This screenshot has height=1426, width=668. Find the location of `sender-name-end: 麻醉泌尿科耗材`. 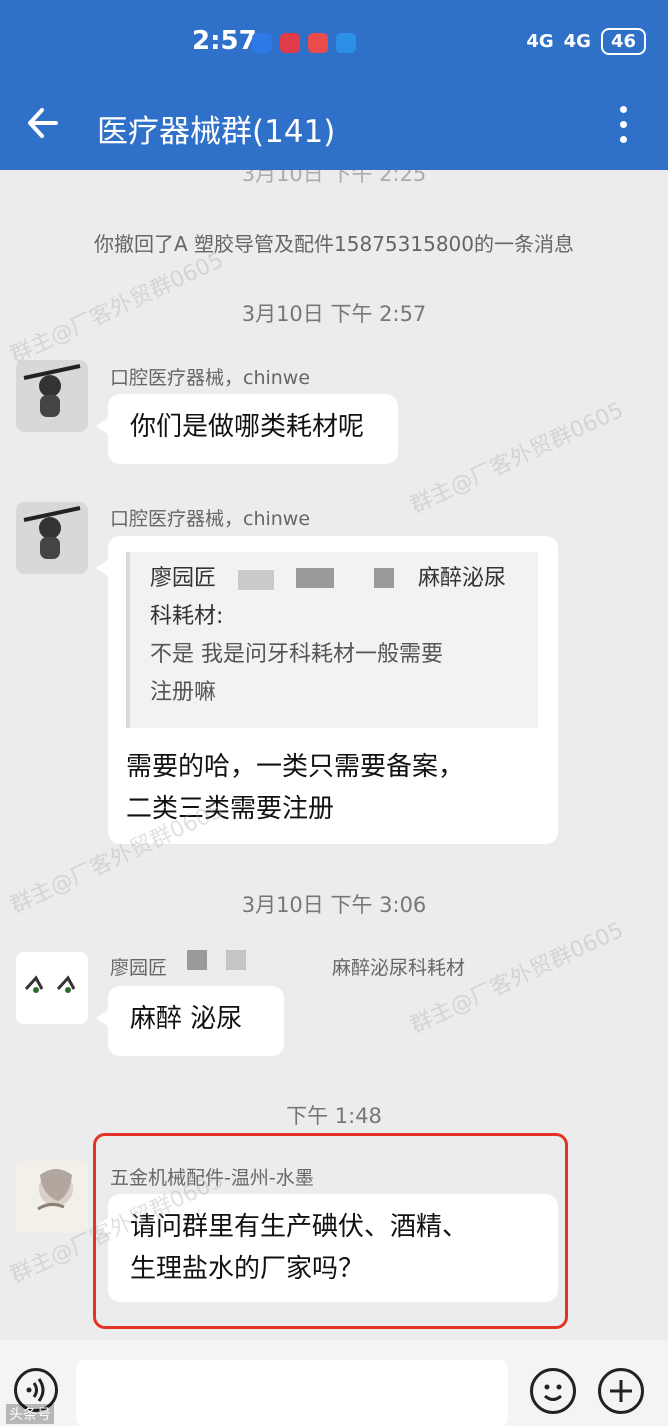

sender-name-end: 麻醉泌尿科耗材 is located at coordinates (399, 968).